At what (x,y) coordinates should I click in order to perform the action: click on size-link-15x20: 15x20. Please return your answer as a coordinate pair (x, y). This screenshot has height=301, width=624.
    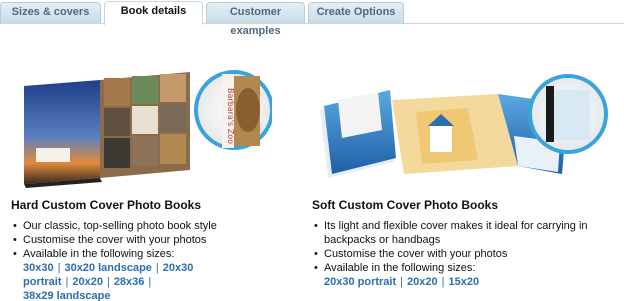
    Looking at the image, I should click on (463, 282).